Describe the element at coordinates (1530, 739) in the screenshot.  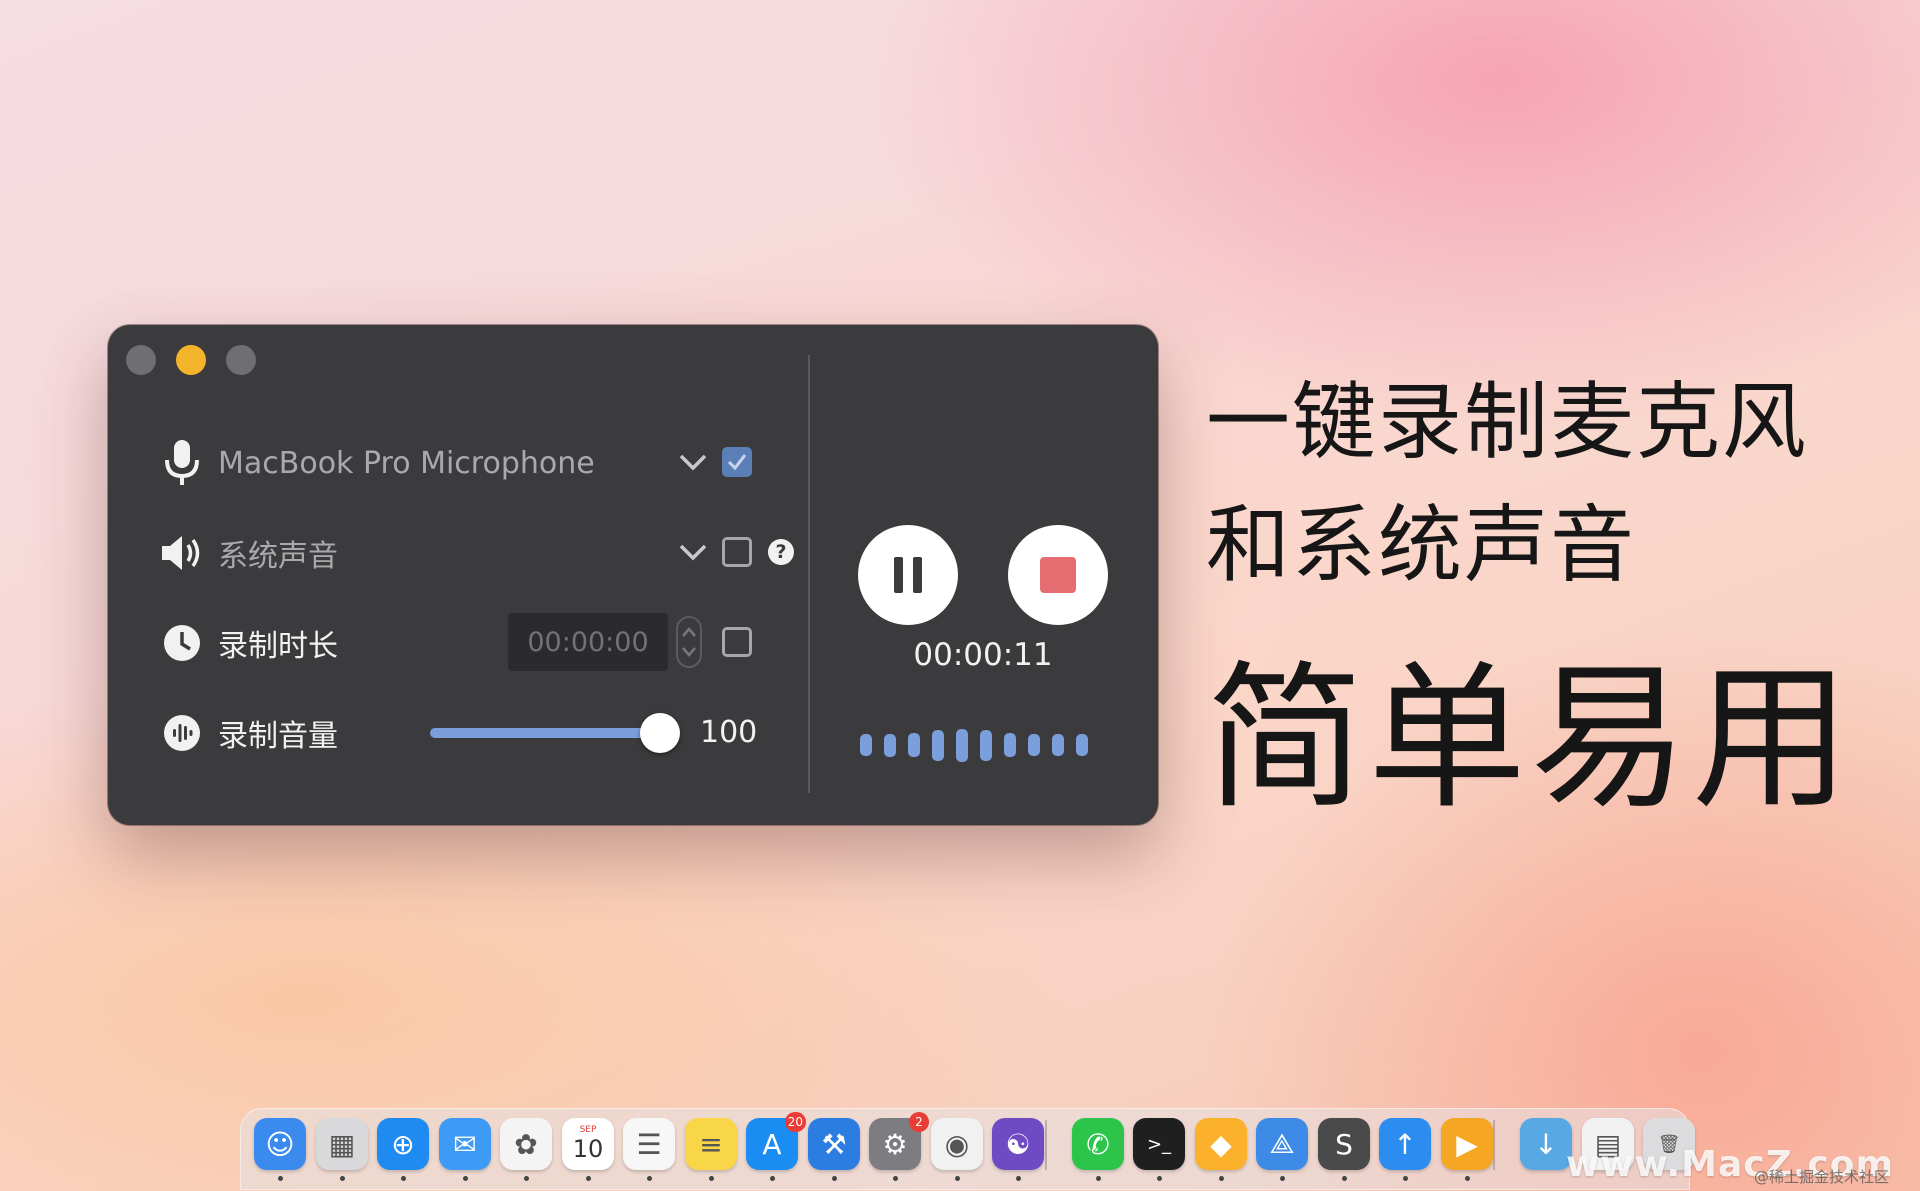
I see `headline-line-3: 简单易用` at that location.